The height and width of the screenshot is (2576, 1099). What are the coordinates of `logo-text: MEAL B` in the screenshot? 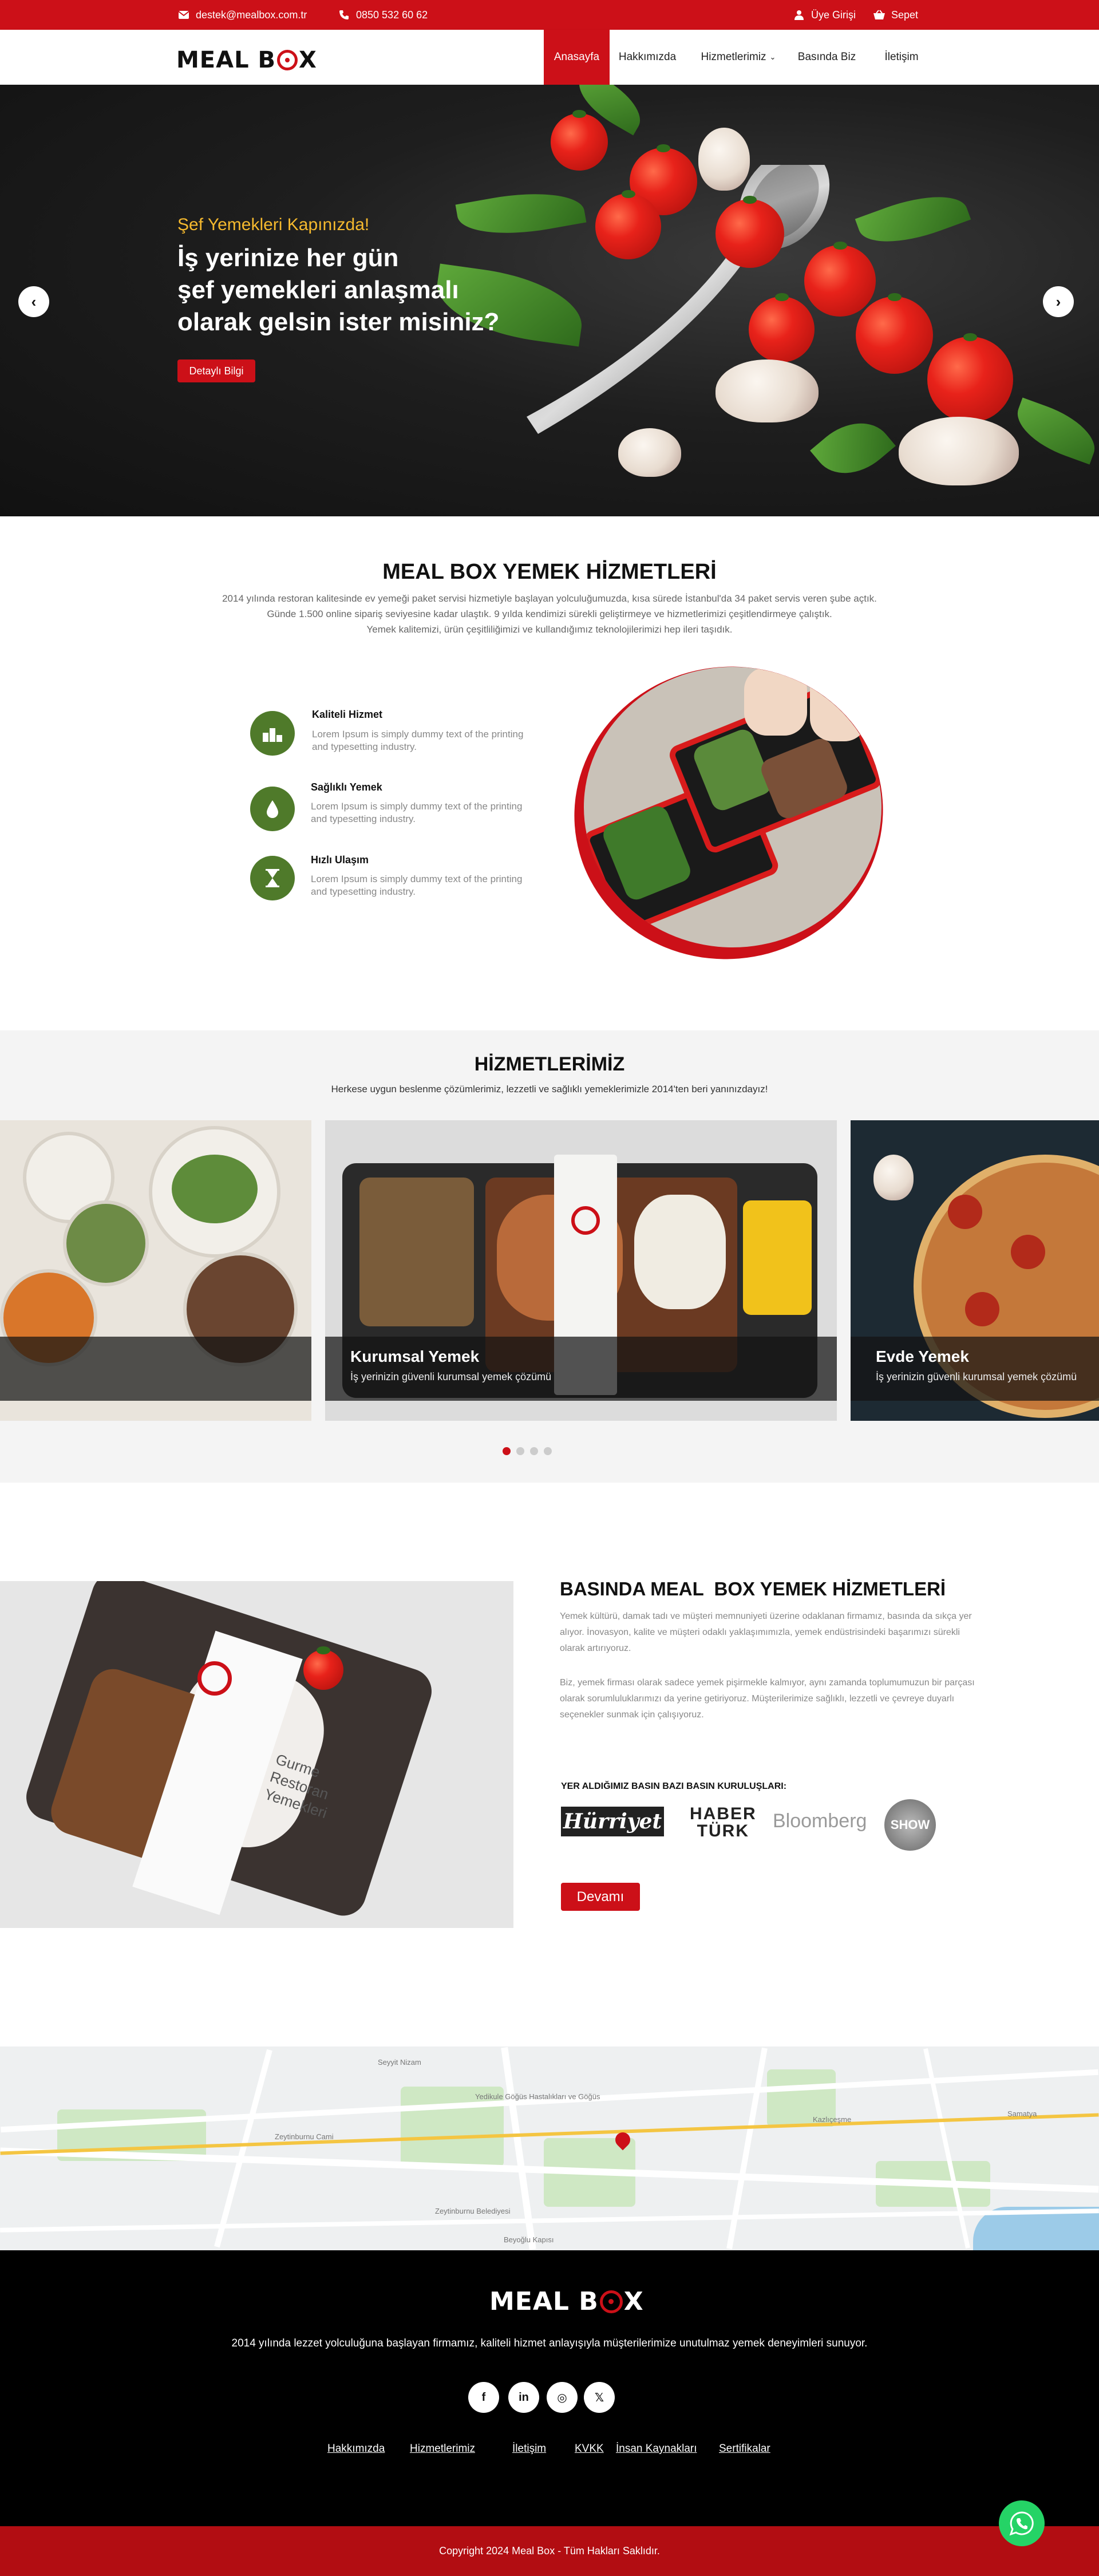 It's located at (226, 60).